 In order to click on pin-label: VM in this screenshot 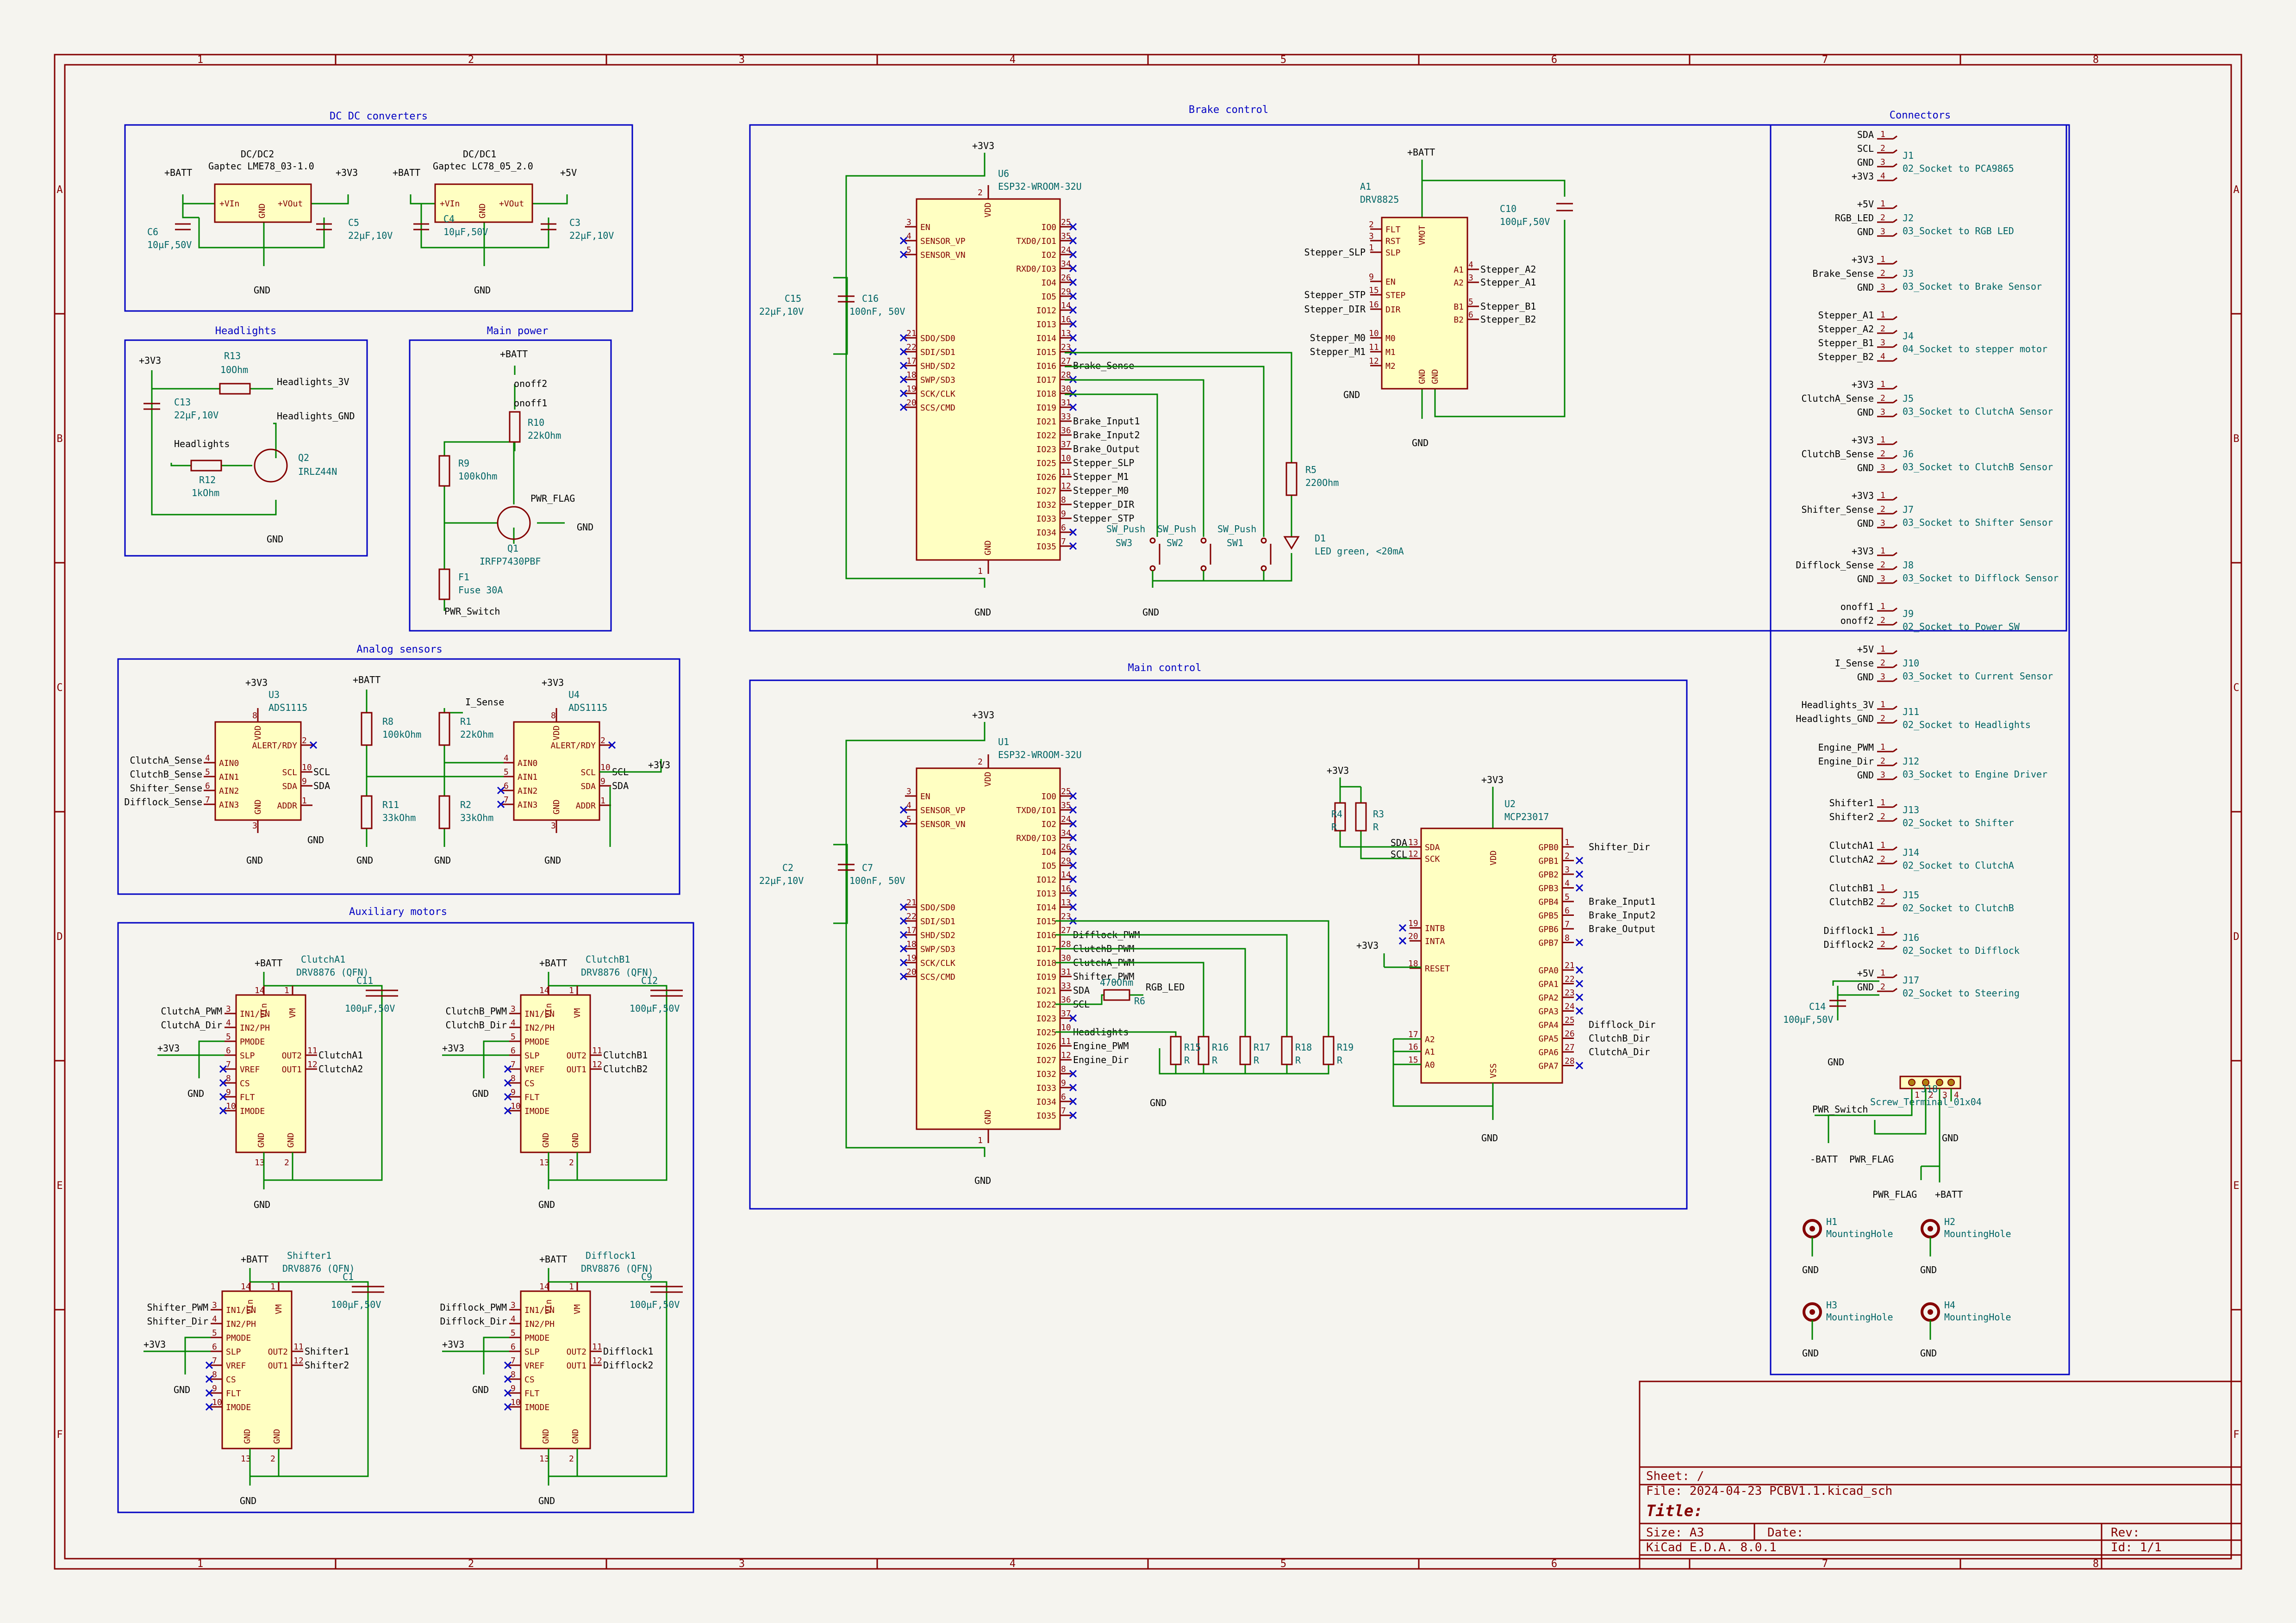, I will do `click(293, 1013)`.